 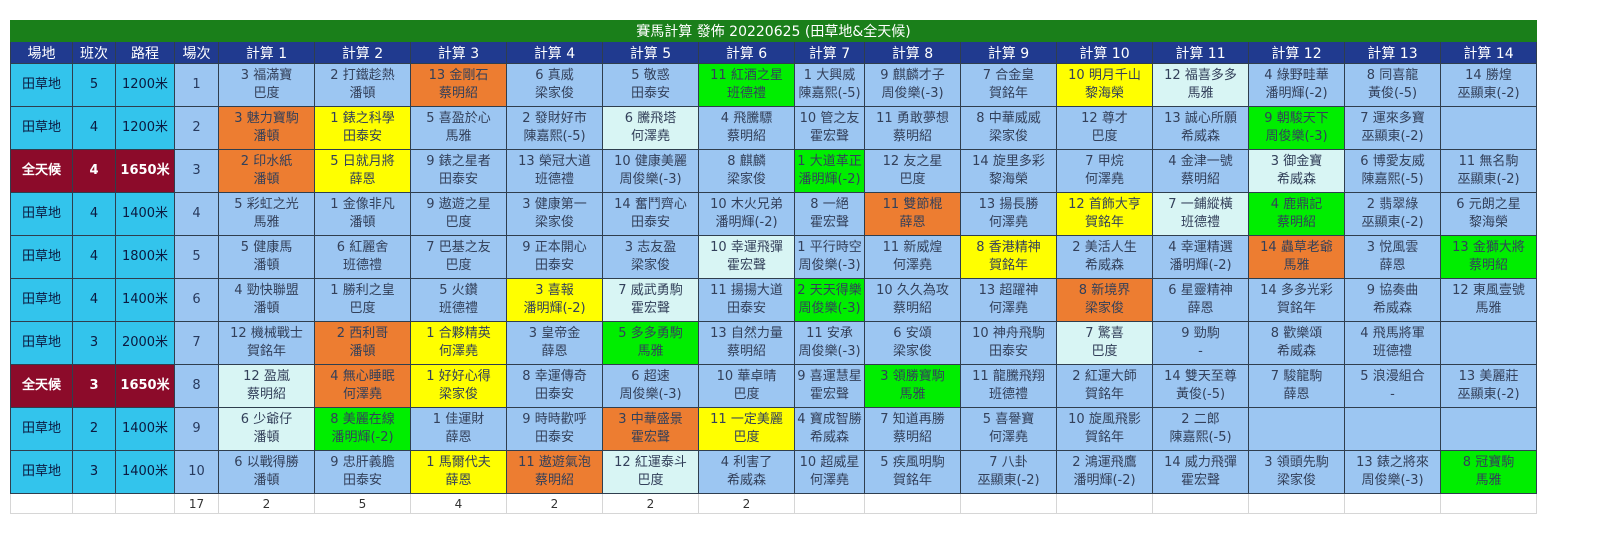 I want to click on calc-cell: 3 御金寶 希威森, so click(x=1296, y=171).